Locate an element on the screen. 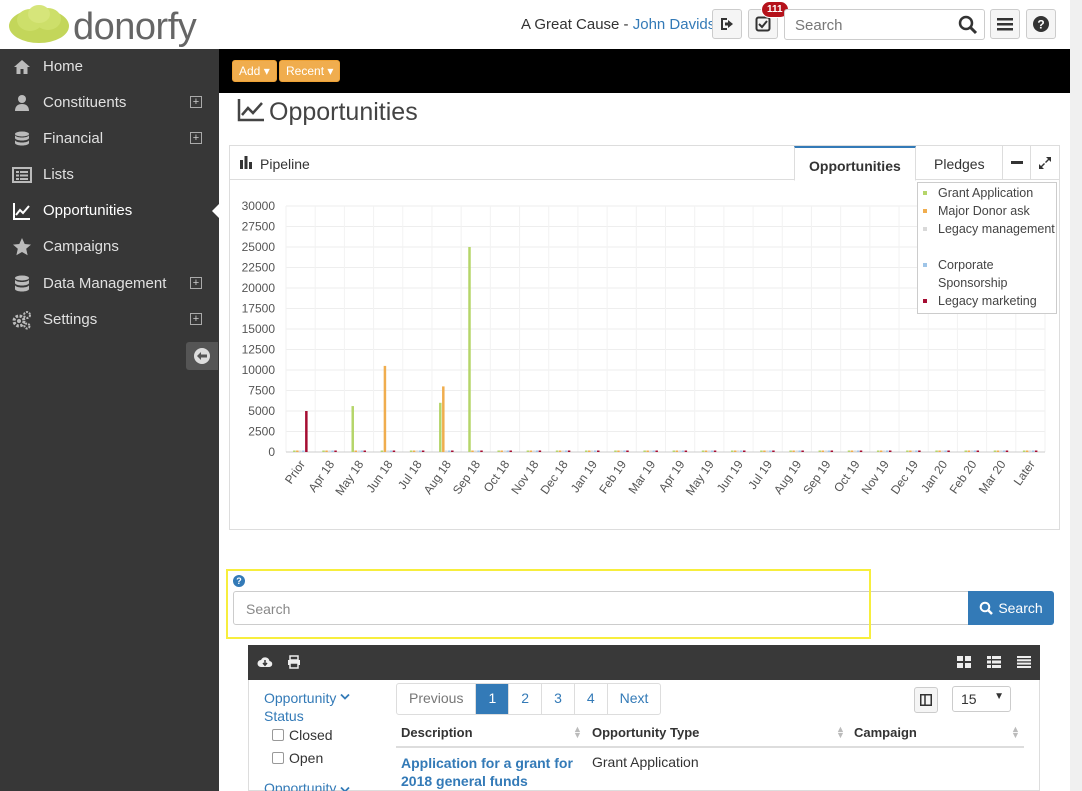 This screenshot has height=791, width=1082. filter-opportunity-group2: Opportunity is located at coordinates (307, 785).